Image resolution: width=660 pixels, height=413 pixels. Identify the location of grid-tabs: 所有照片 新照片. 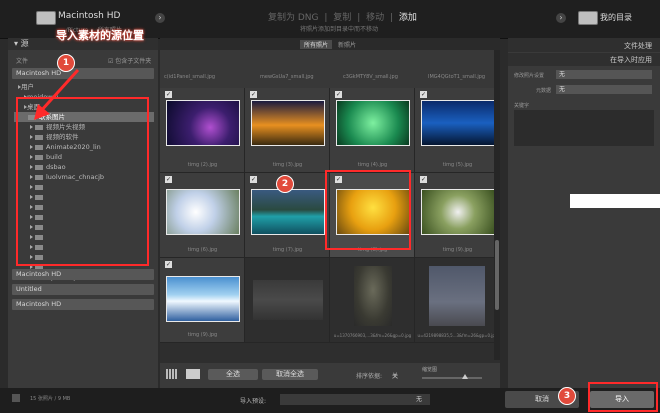
(330, 44).